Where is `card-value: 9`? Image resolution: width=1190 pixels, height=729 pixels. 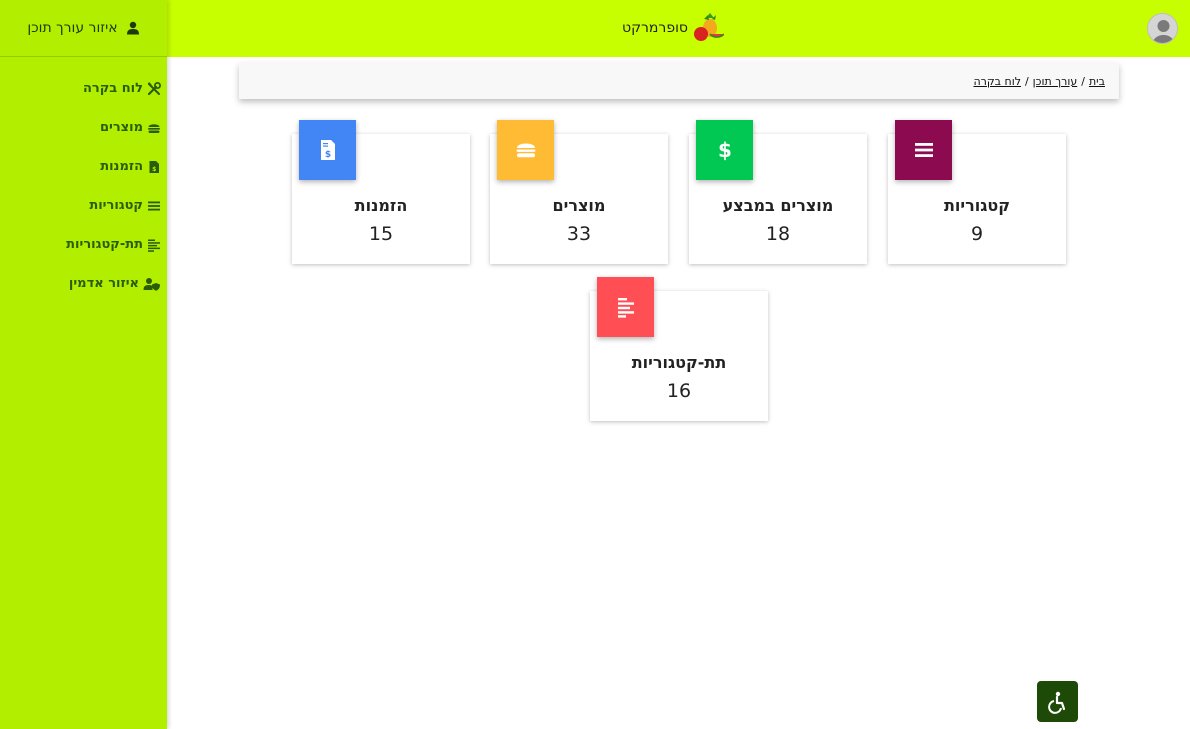 card-value: 9 is located at coordinates (977, 234).